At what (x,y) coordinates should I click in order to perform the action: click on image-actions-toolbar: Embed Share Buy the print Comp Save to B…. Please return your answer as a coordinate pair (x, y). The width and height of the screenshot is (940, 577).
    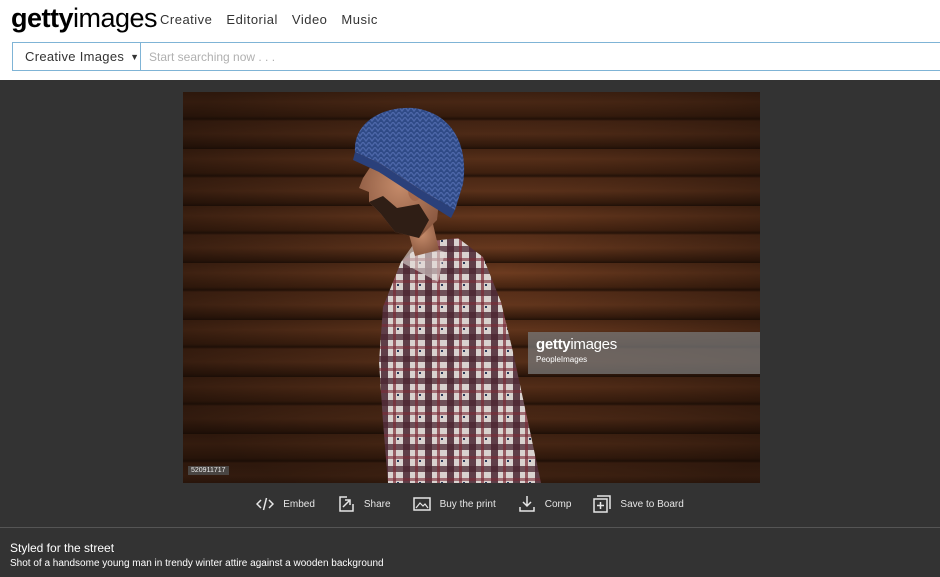
    Looking at the image, I should click on (470, 504).